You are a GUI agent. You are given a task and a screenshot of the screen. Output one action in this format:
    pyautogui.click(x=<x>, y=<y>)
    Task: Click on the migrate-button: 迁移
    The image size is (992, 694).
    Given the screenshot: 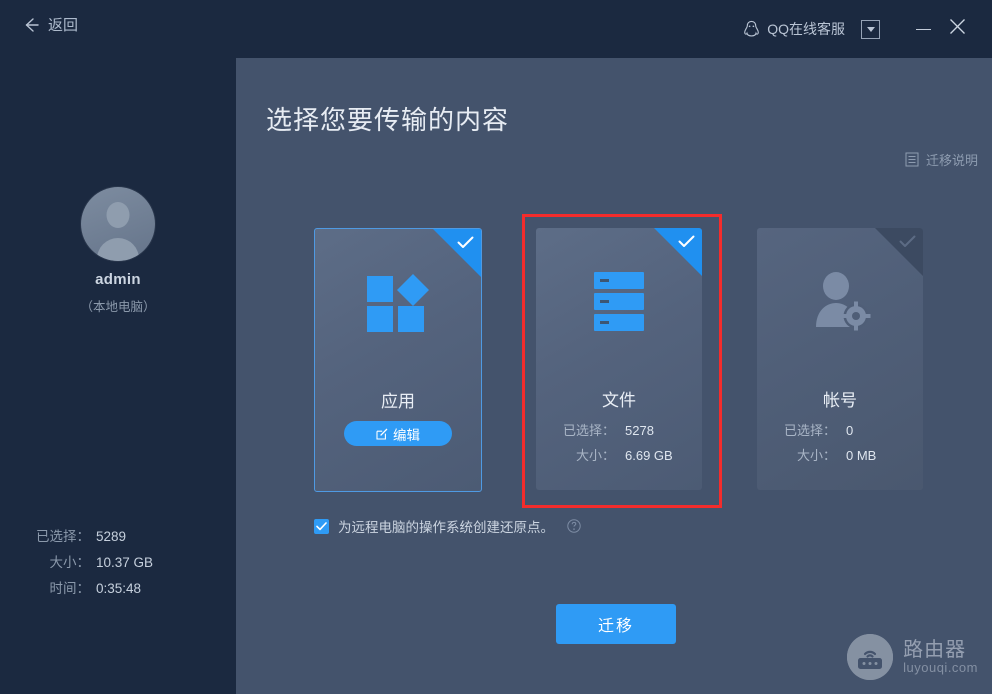 What is the action you would take?
    pyautogui.click(x=616, y=624)
    